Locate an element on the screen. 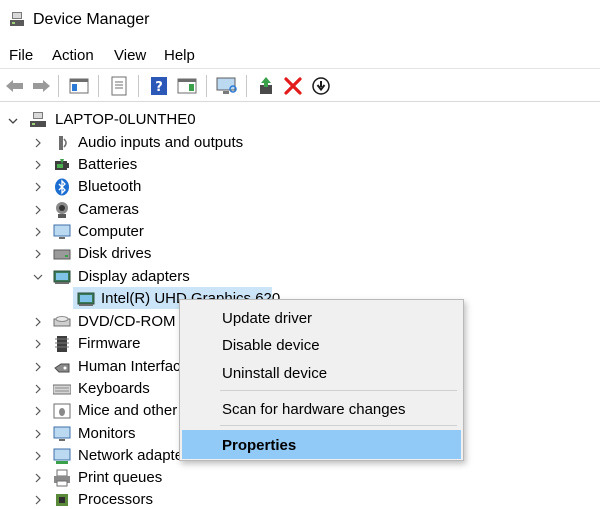 The image size is (600, 509). hid-icon is located at coordinates (62, 368).